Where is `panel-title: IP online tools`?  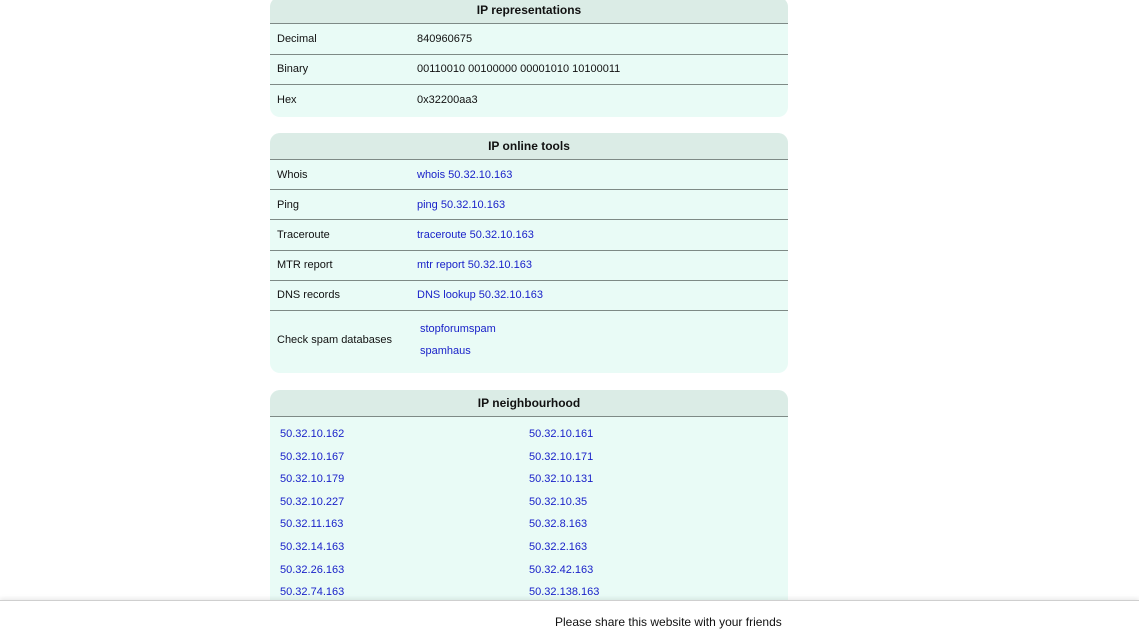
panel-title: IP online tools is located at coordinates (529, 146).